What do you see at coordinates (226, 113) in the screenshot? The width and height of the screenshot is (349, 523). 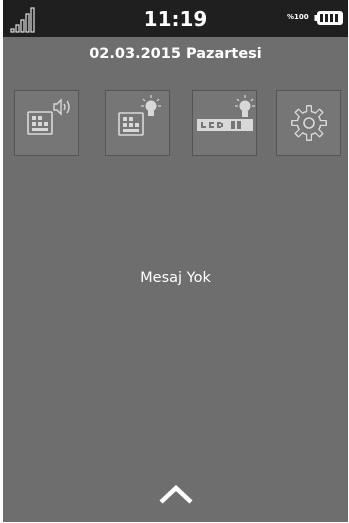 I see `lcd-bulb-icon` at bounding box center [226, 113].